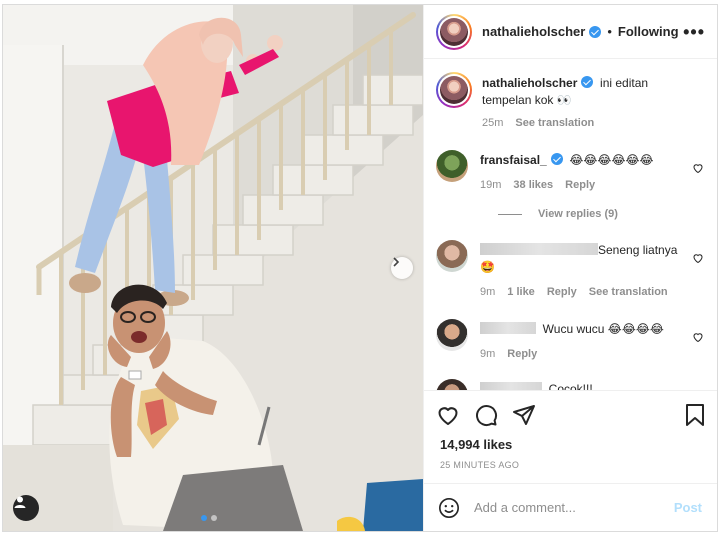 Image resolution: width=720 pixels, height=534 pixels. I want to click on comment-time: 19m, so click(490, 185).